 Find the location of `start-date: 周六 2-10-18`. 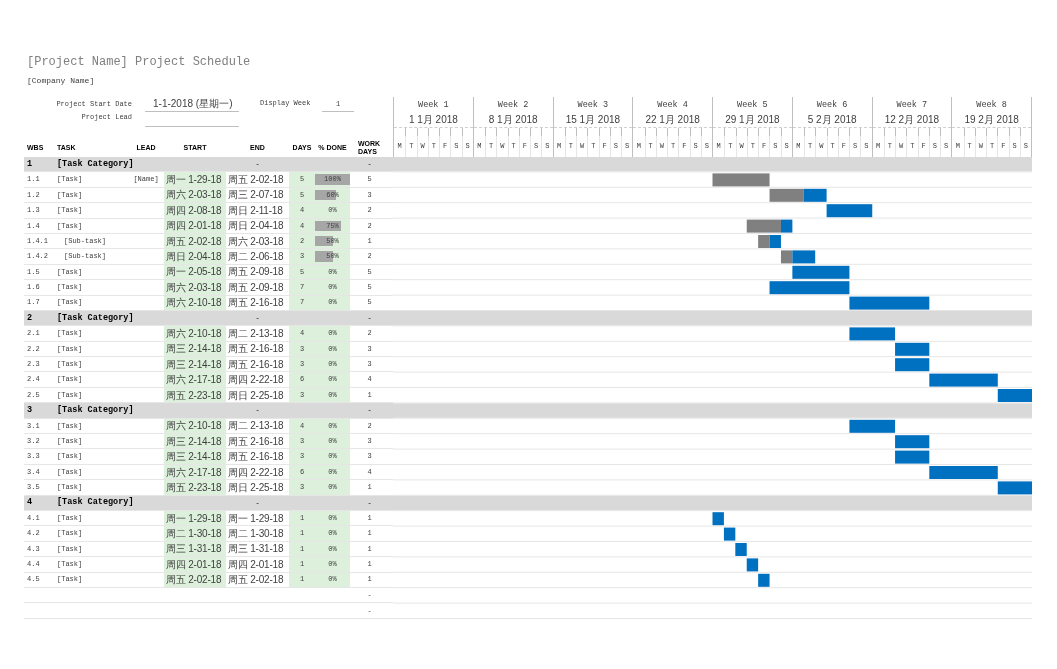

start-date: 周六 2-10-18 is located at coordinates (195, 333).